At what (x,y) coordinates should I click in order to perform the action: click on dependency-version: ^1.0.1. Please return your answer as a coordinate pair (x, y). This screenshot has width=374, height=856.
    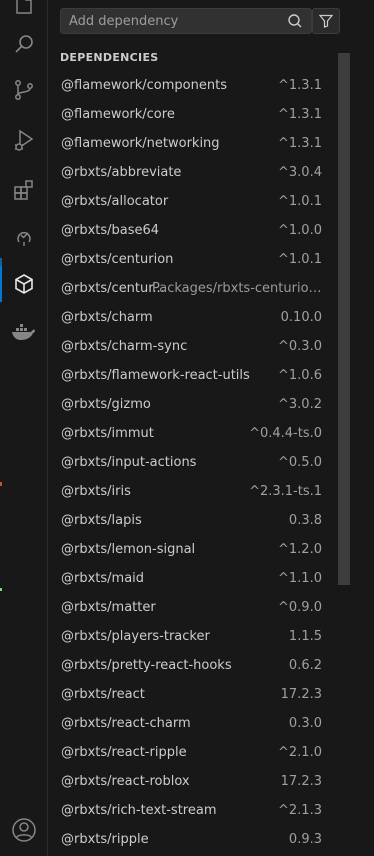
    Looking at the image, I should click on (300, 201).